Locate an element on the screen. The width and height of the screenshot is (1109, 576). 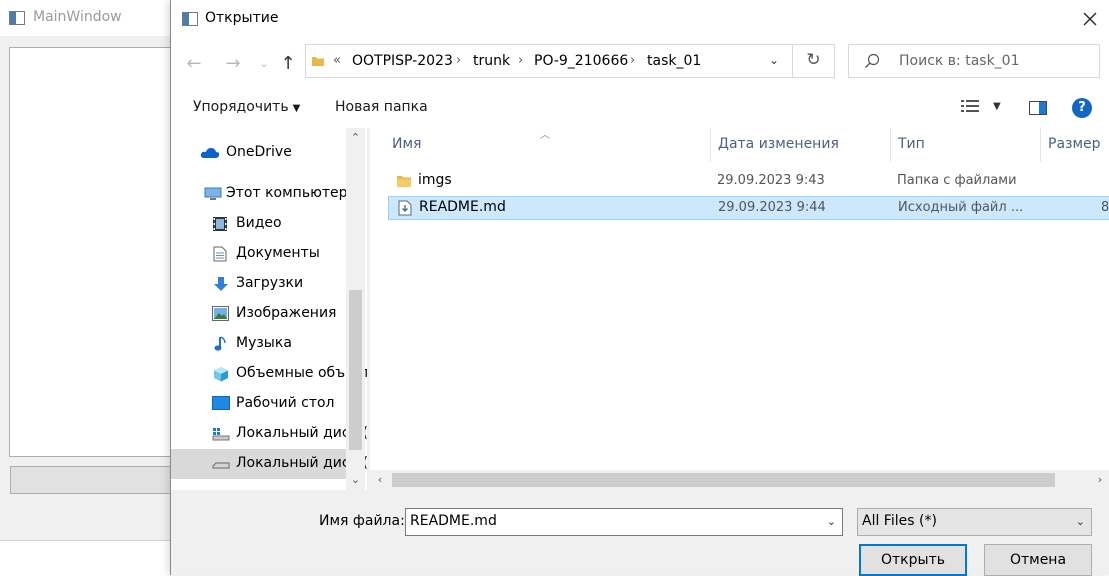
file-list-scrollbar: ‹ › is located at coordinates (739, 480).